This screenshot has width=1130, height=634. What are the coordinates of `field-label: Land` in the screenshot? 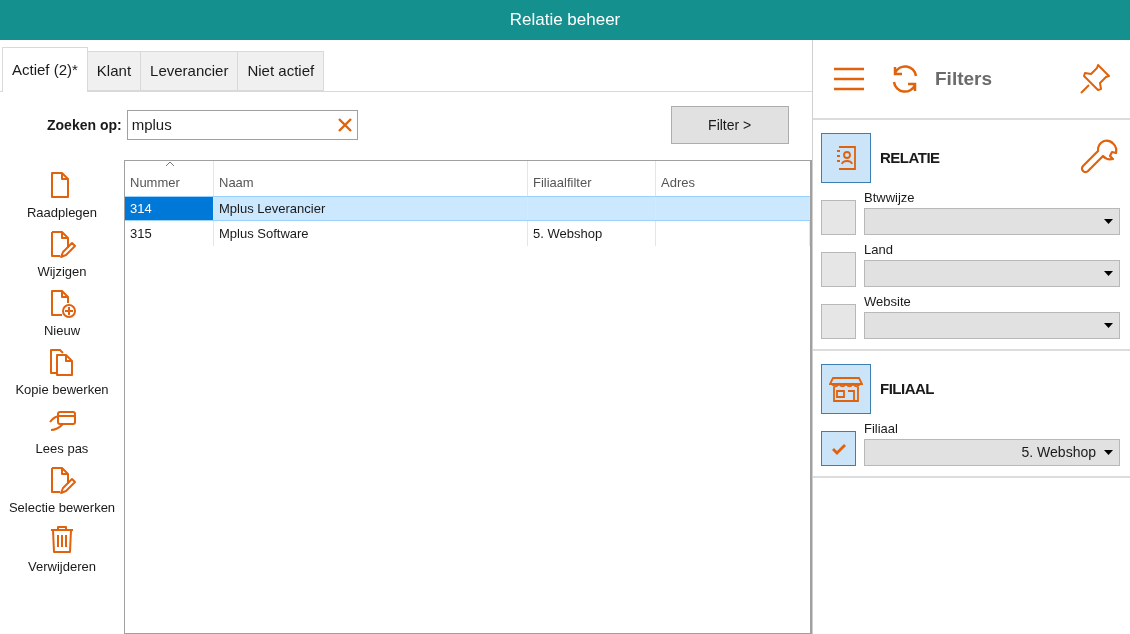 It's located at (879, 250).